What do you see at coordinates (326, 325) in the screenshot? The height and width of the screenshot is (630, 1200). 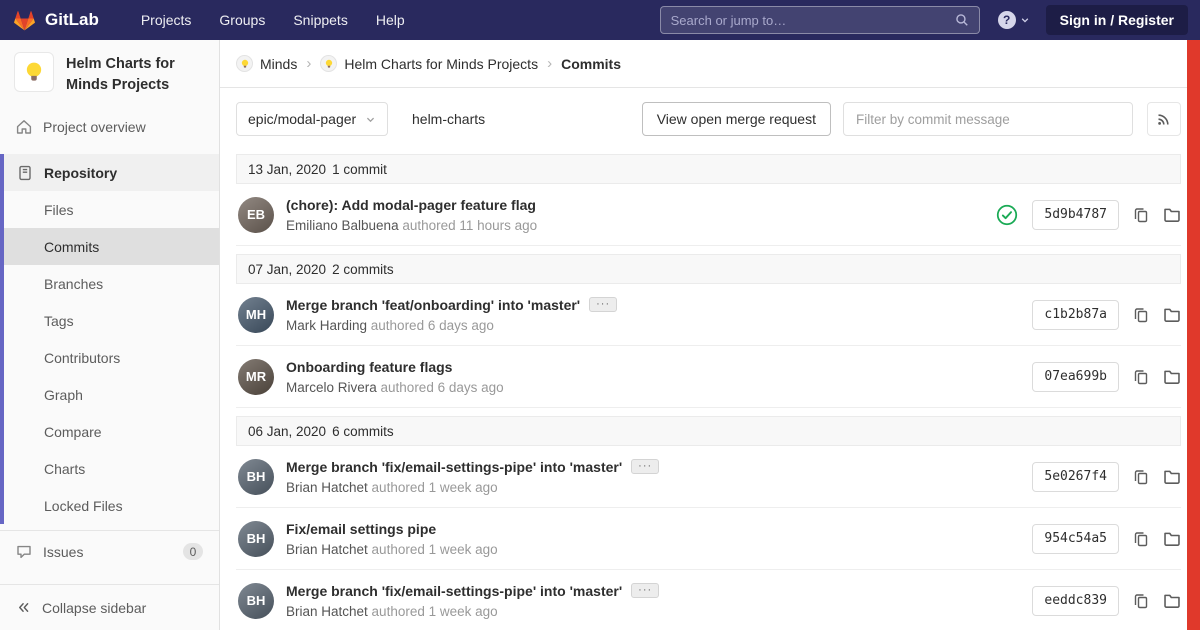 I see `commit-author-link: Mark Harding` at bounding box center [326, 325].